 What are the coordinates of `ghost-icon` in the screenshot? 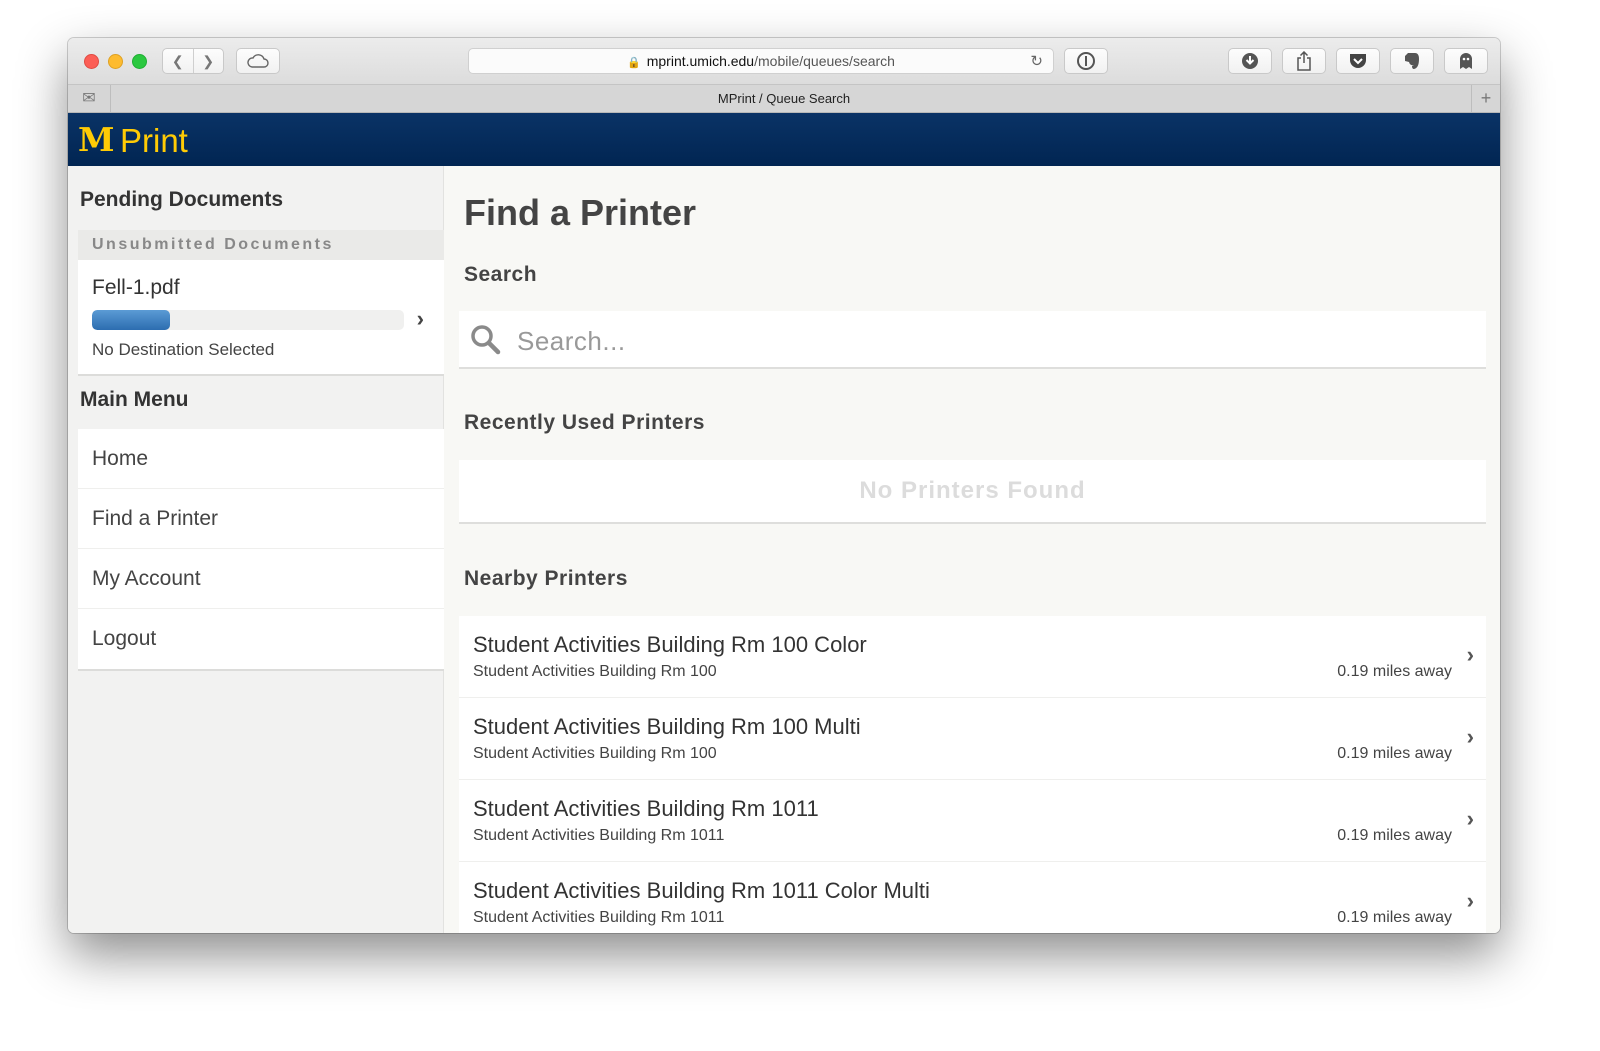 It's located at (1466, 61).